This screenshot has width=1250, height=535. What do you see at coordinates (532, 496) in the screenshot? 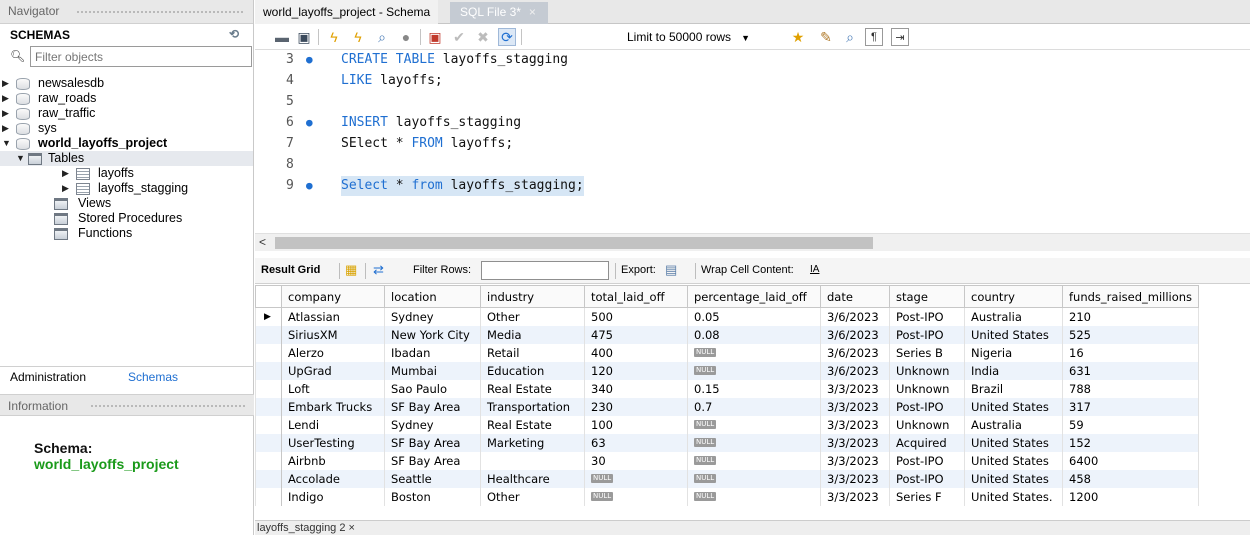
I see `table-cell: Other` at bounding box center [532, 496].